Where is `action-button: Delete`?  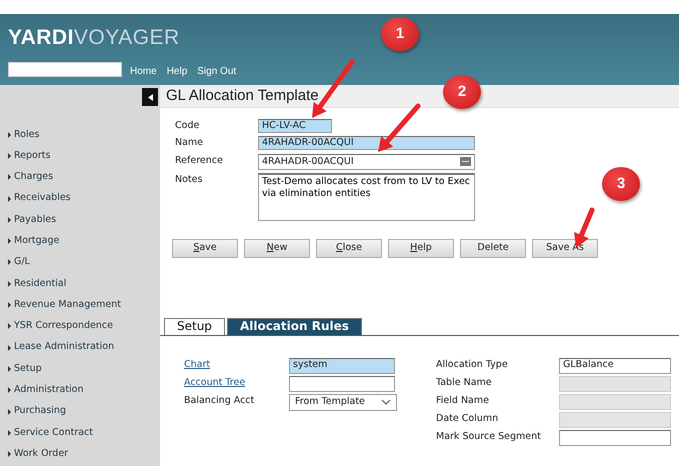 action-button: Delete is located at coordinates (493, 248).